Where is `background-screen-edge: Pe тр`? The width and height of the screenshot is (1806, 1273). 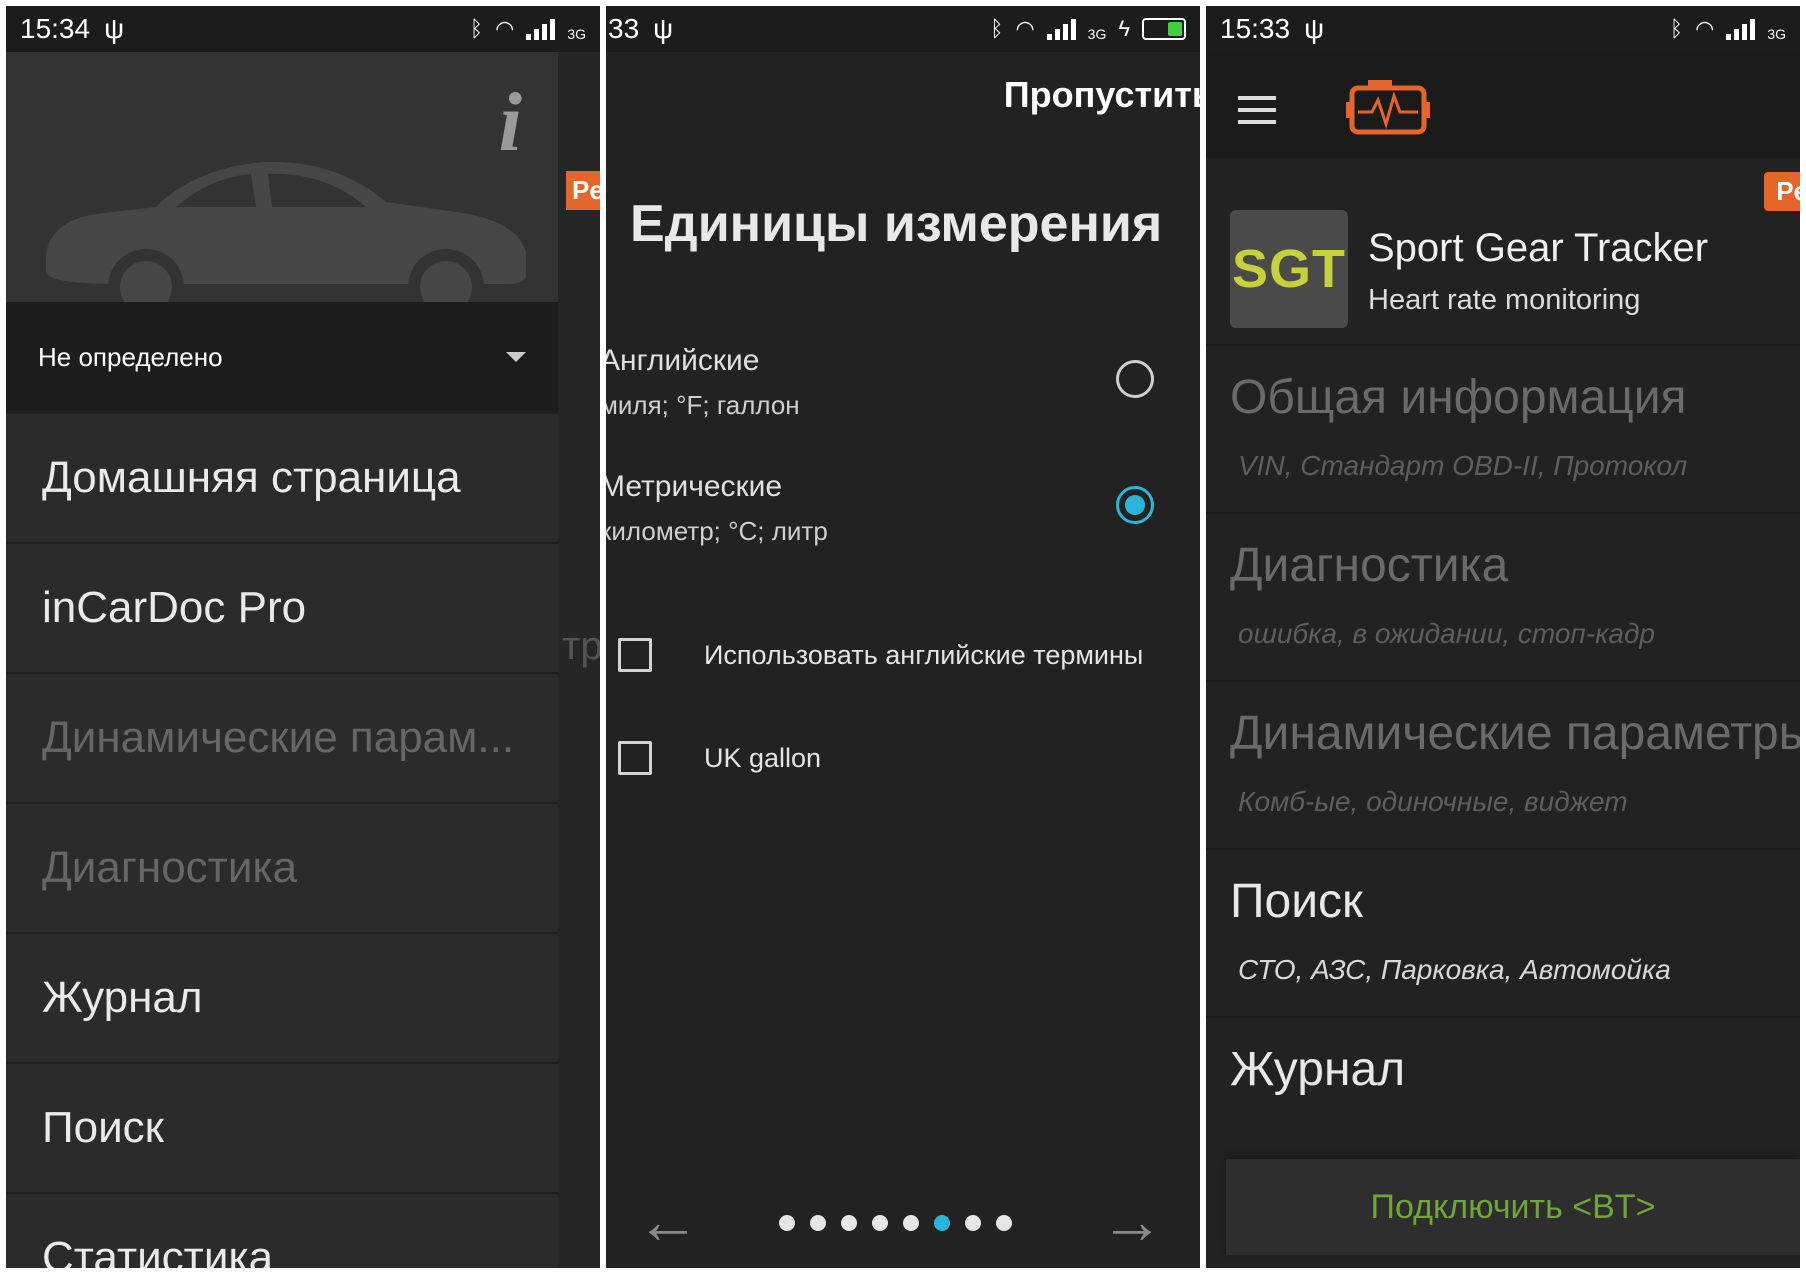 background-screen-edge: Pe тр is located at coordinates (579, 637).